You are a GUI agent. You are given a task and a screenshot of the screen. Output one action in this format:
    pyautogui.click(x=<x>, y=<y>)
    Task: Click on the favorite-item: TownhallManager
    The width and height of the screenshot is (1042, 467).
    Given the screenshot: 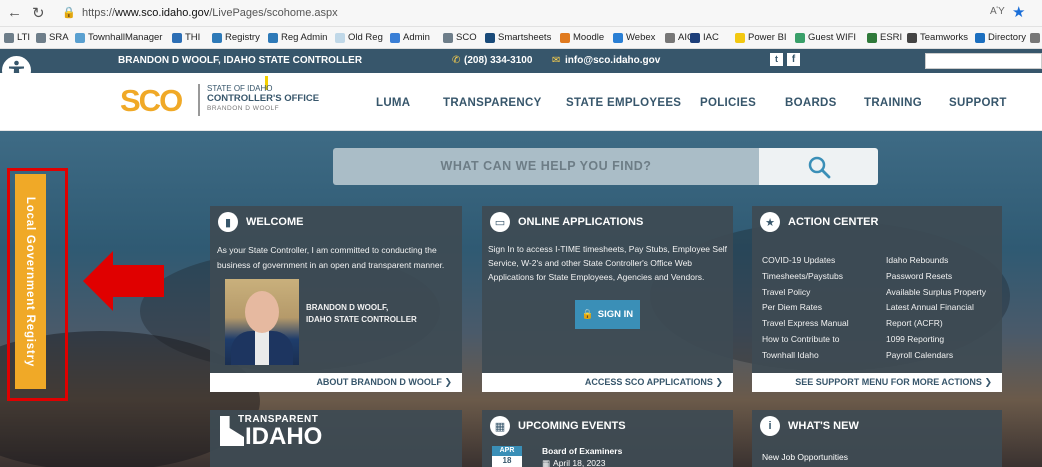 What is the action you would take?
    pyautogui.click(x=118, y=37)
    